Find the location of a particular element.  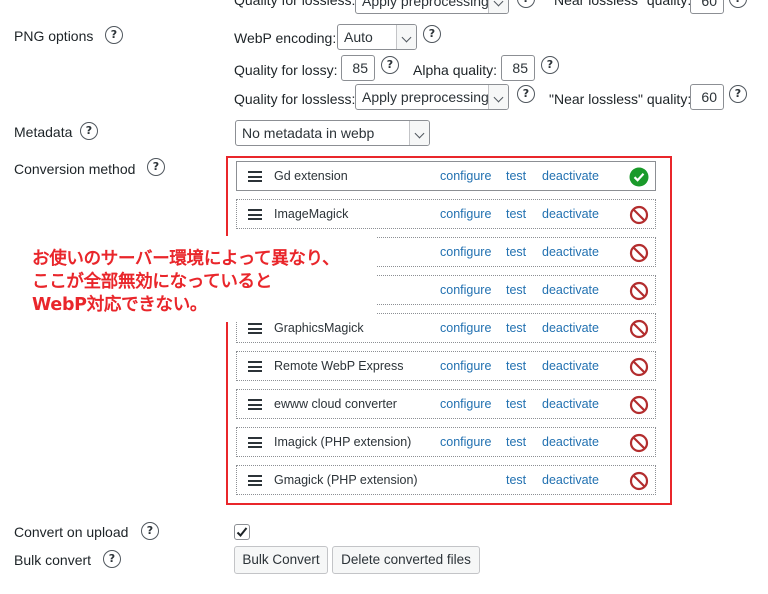

conversion-method-name: ImageMagick is located at coordinates (311, 214).